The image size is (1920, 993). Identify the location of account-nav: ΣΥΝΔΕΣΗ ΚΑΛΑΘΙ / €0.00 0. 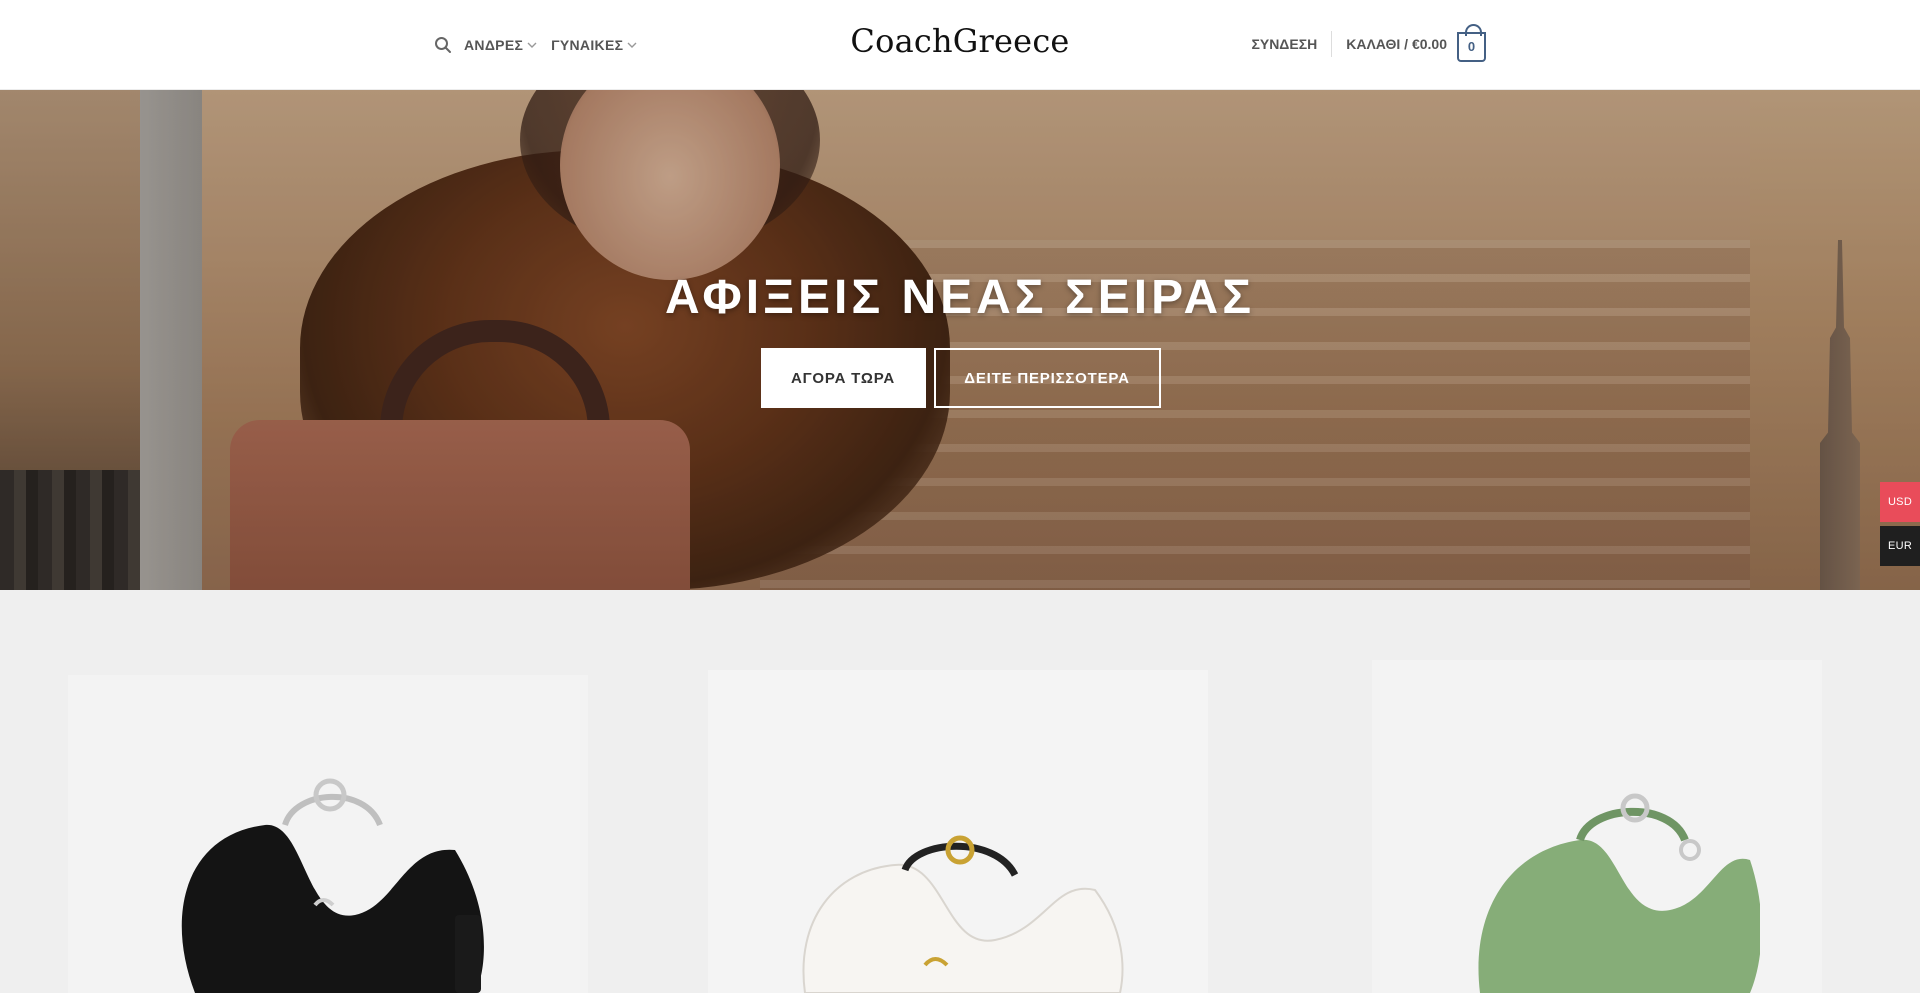
(1368, 42).